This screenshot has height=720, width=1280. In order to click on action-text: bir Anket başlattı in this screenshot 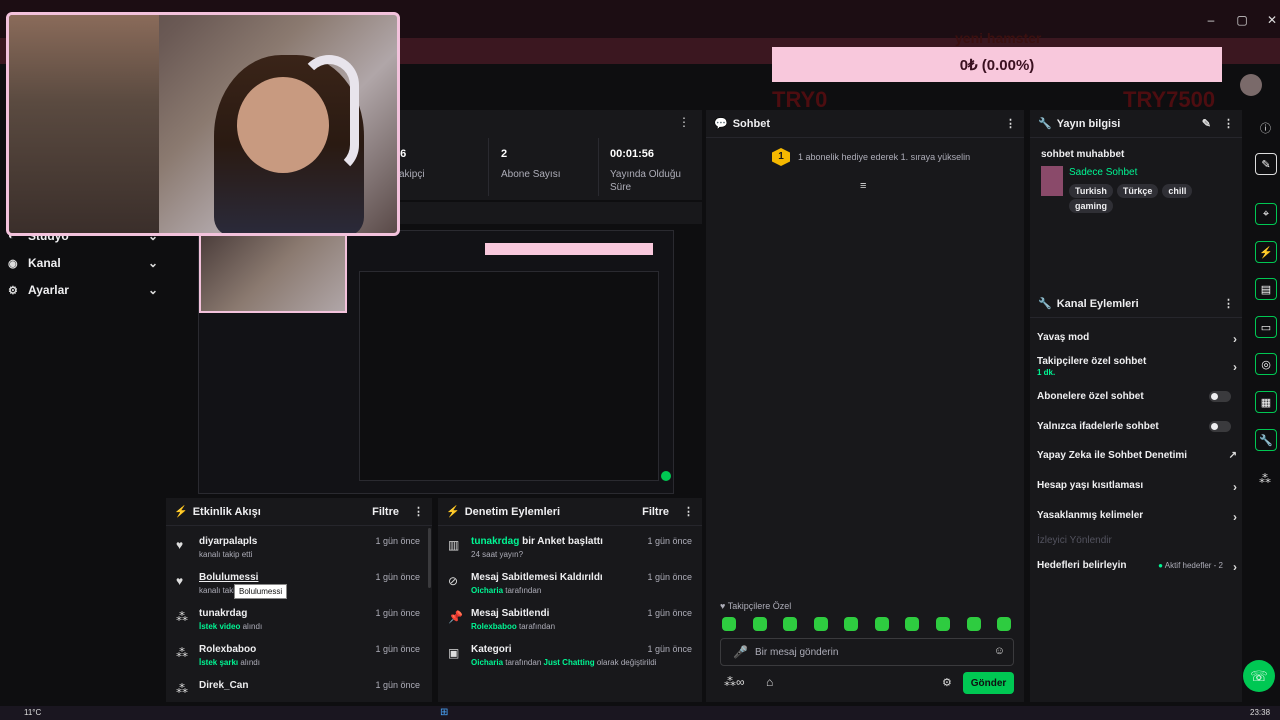, I will do `click(561, 541)`.